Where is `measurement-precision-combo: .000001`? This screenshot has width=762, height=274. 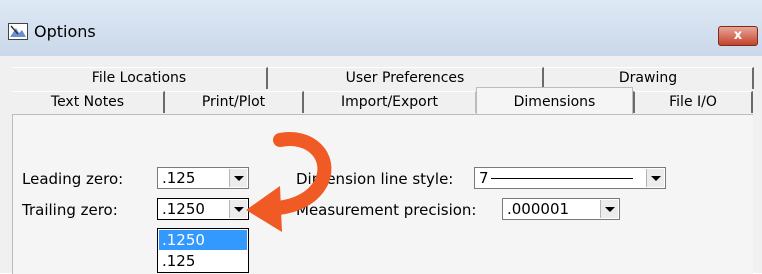
measurement-precision-combo: .000001 is located at coordinates (561, 209).